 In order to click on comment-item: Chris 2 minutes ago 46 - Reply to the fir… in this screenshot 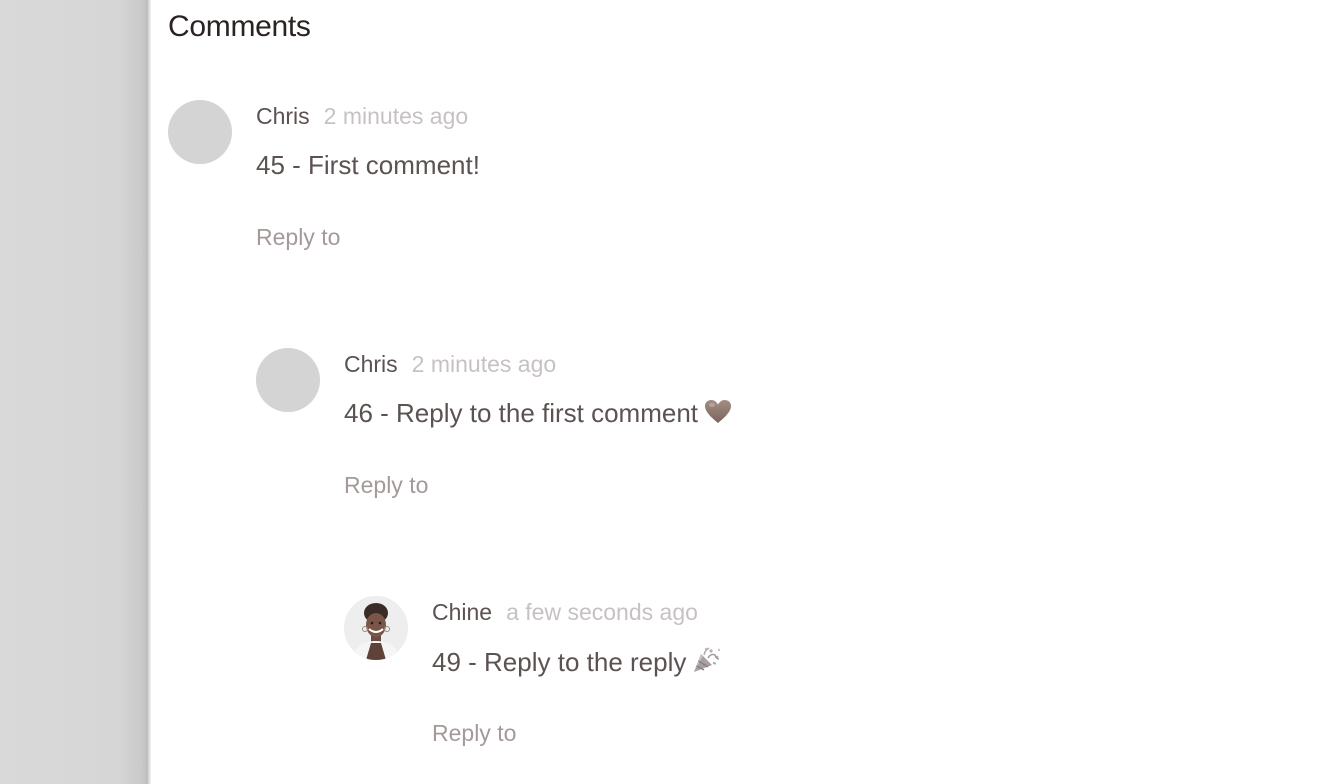, I will do `click(556, 428)`.